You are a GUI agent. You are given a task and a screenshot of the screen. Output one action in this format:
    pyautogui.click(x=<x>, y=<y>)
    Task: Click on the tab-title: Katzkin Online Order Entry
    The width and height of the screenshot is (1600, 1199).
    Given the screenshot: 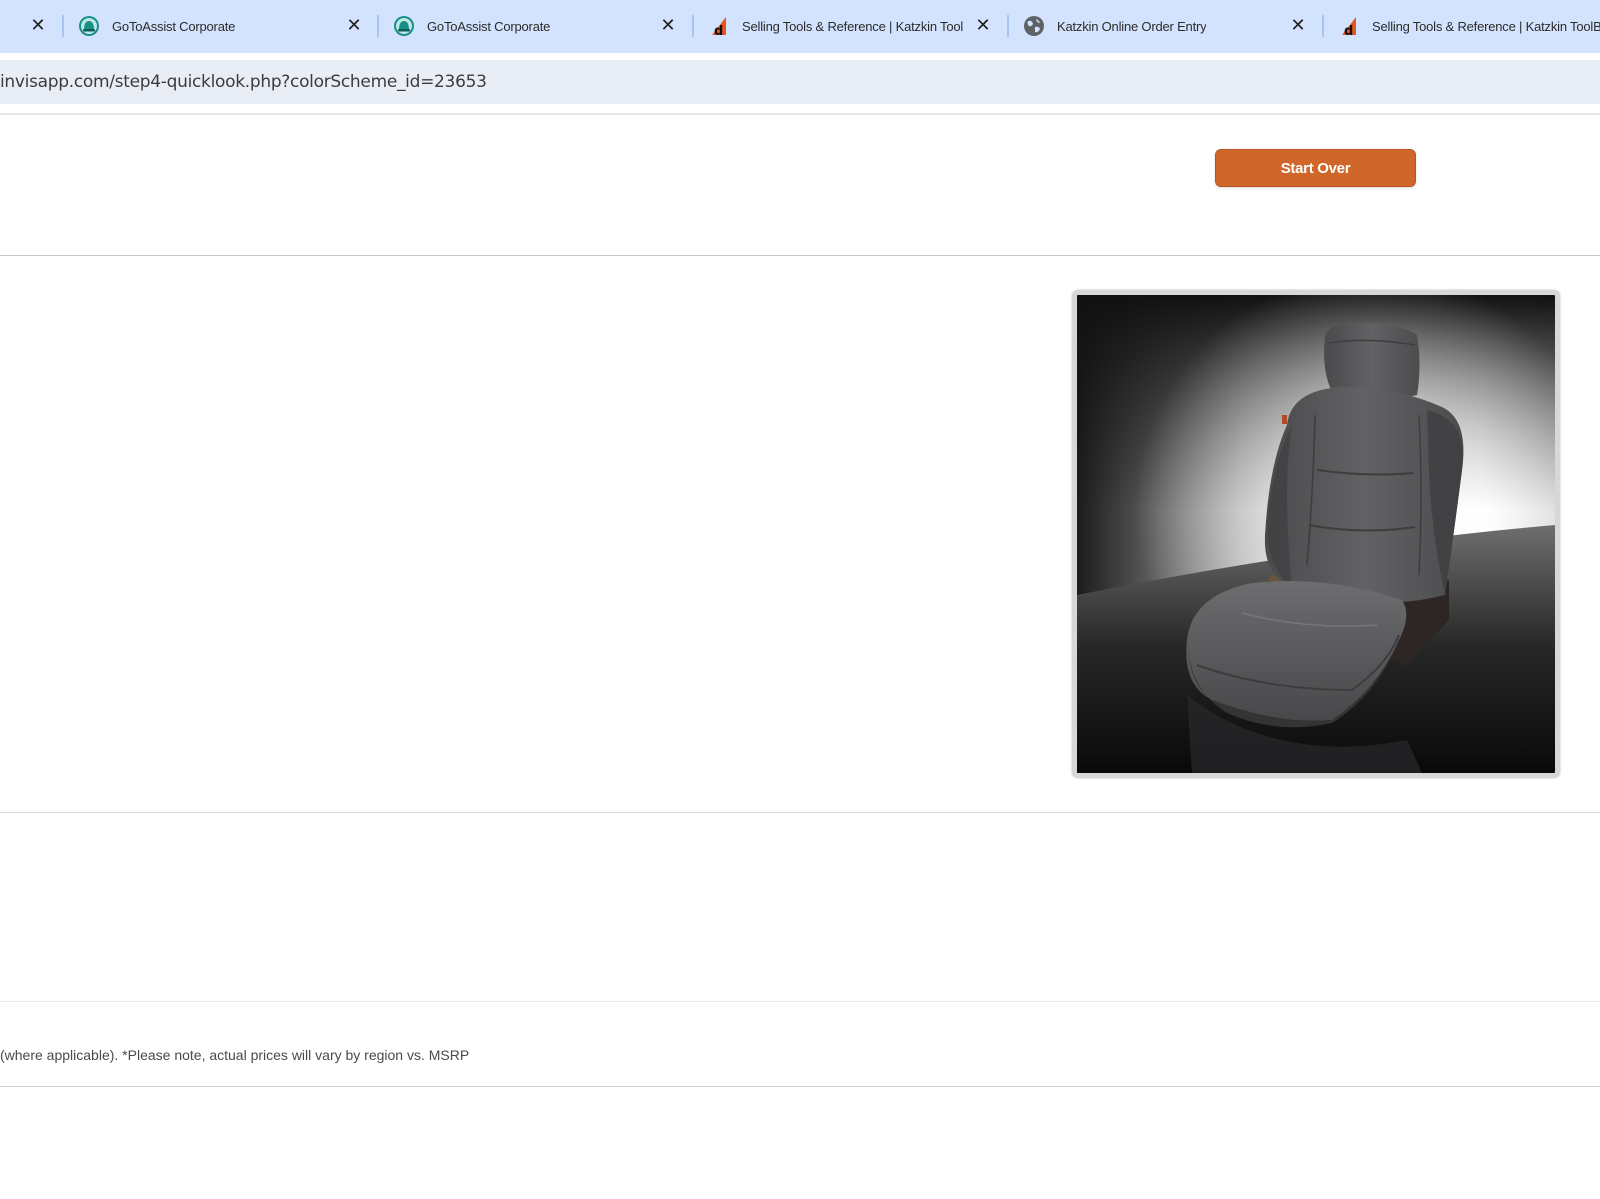 What is the action you would take?
    pyautogui.click(x=1132, y=26)
    